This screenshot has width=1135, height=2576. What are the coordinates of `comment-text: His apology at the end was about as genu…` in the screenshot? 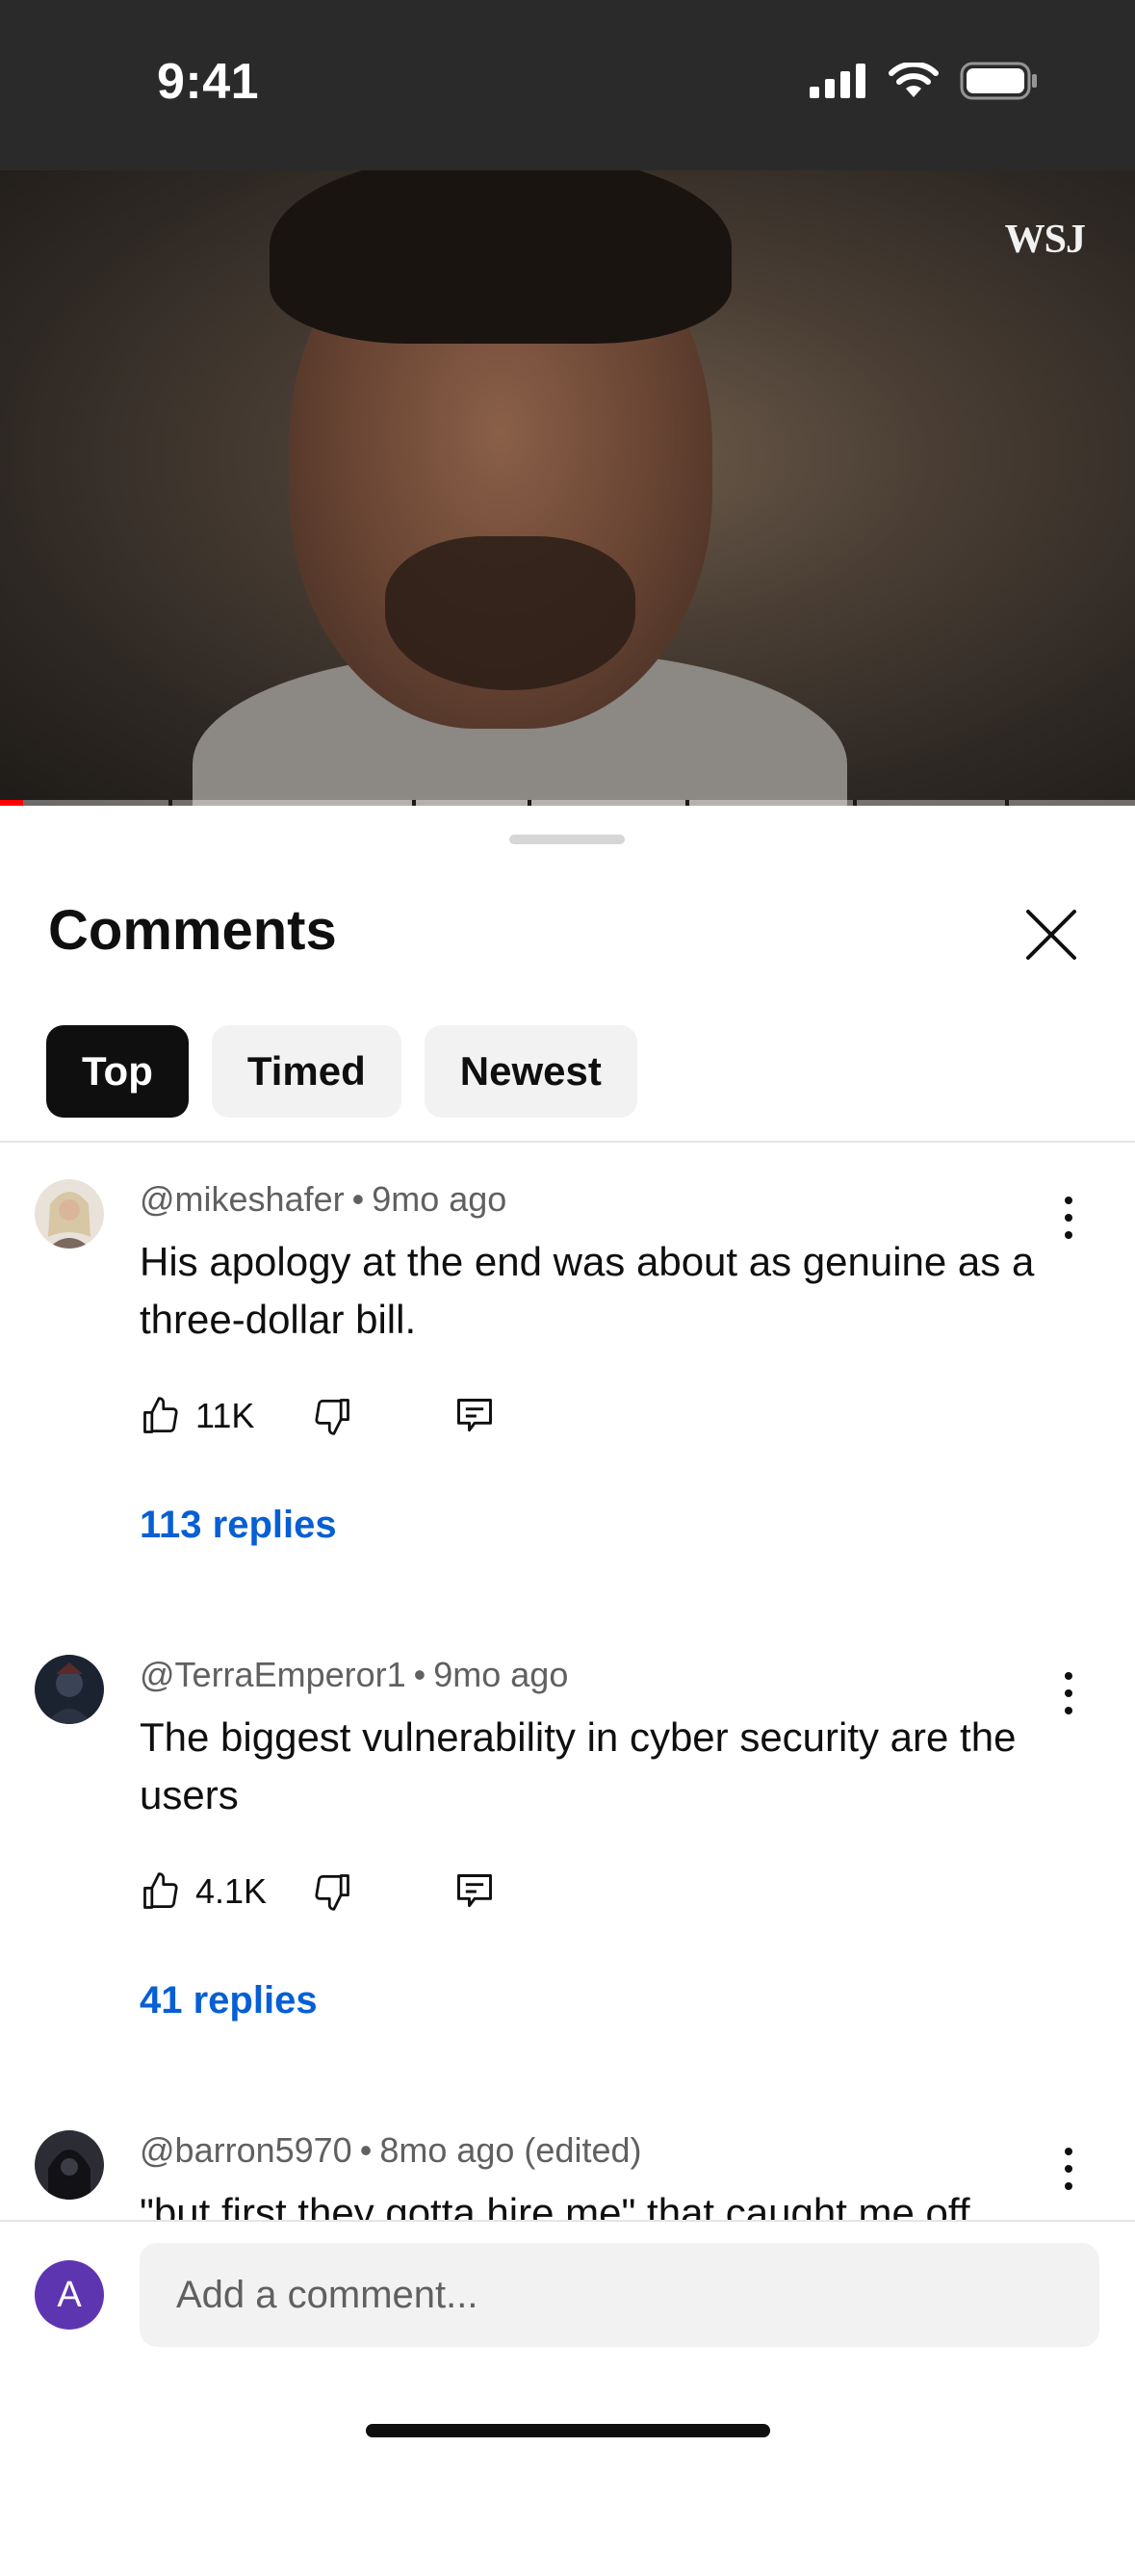 It's located at (587, 1291).